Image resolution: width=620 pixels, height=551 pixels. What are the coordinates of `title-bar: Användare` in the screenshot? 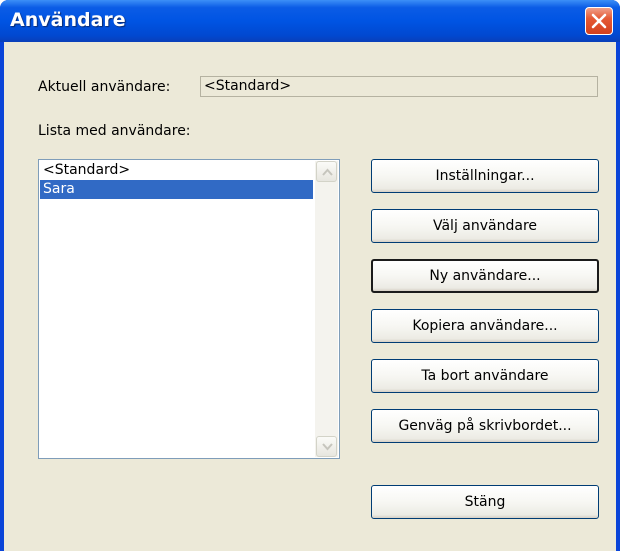 It's located at (310, 21).